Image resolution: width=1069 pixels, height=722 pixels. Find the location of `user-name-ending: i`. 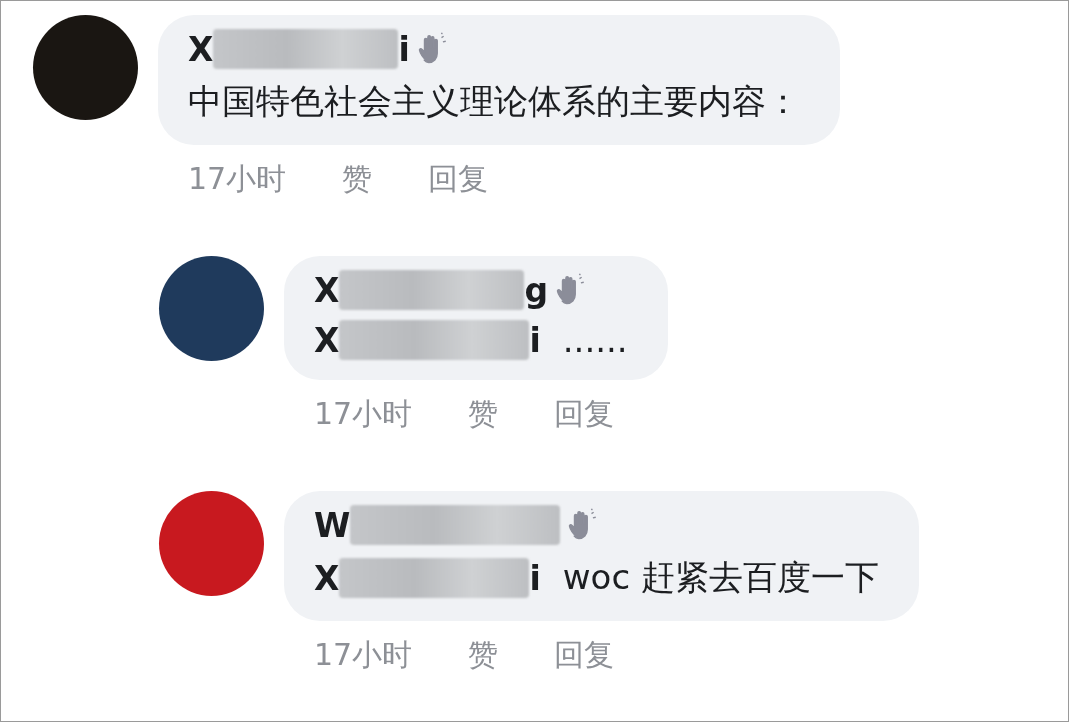

user-name-ending: i is located at coordinates (404, 49).